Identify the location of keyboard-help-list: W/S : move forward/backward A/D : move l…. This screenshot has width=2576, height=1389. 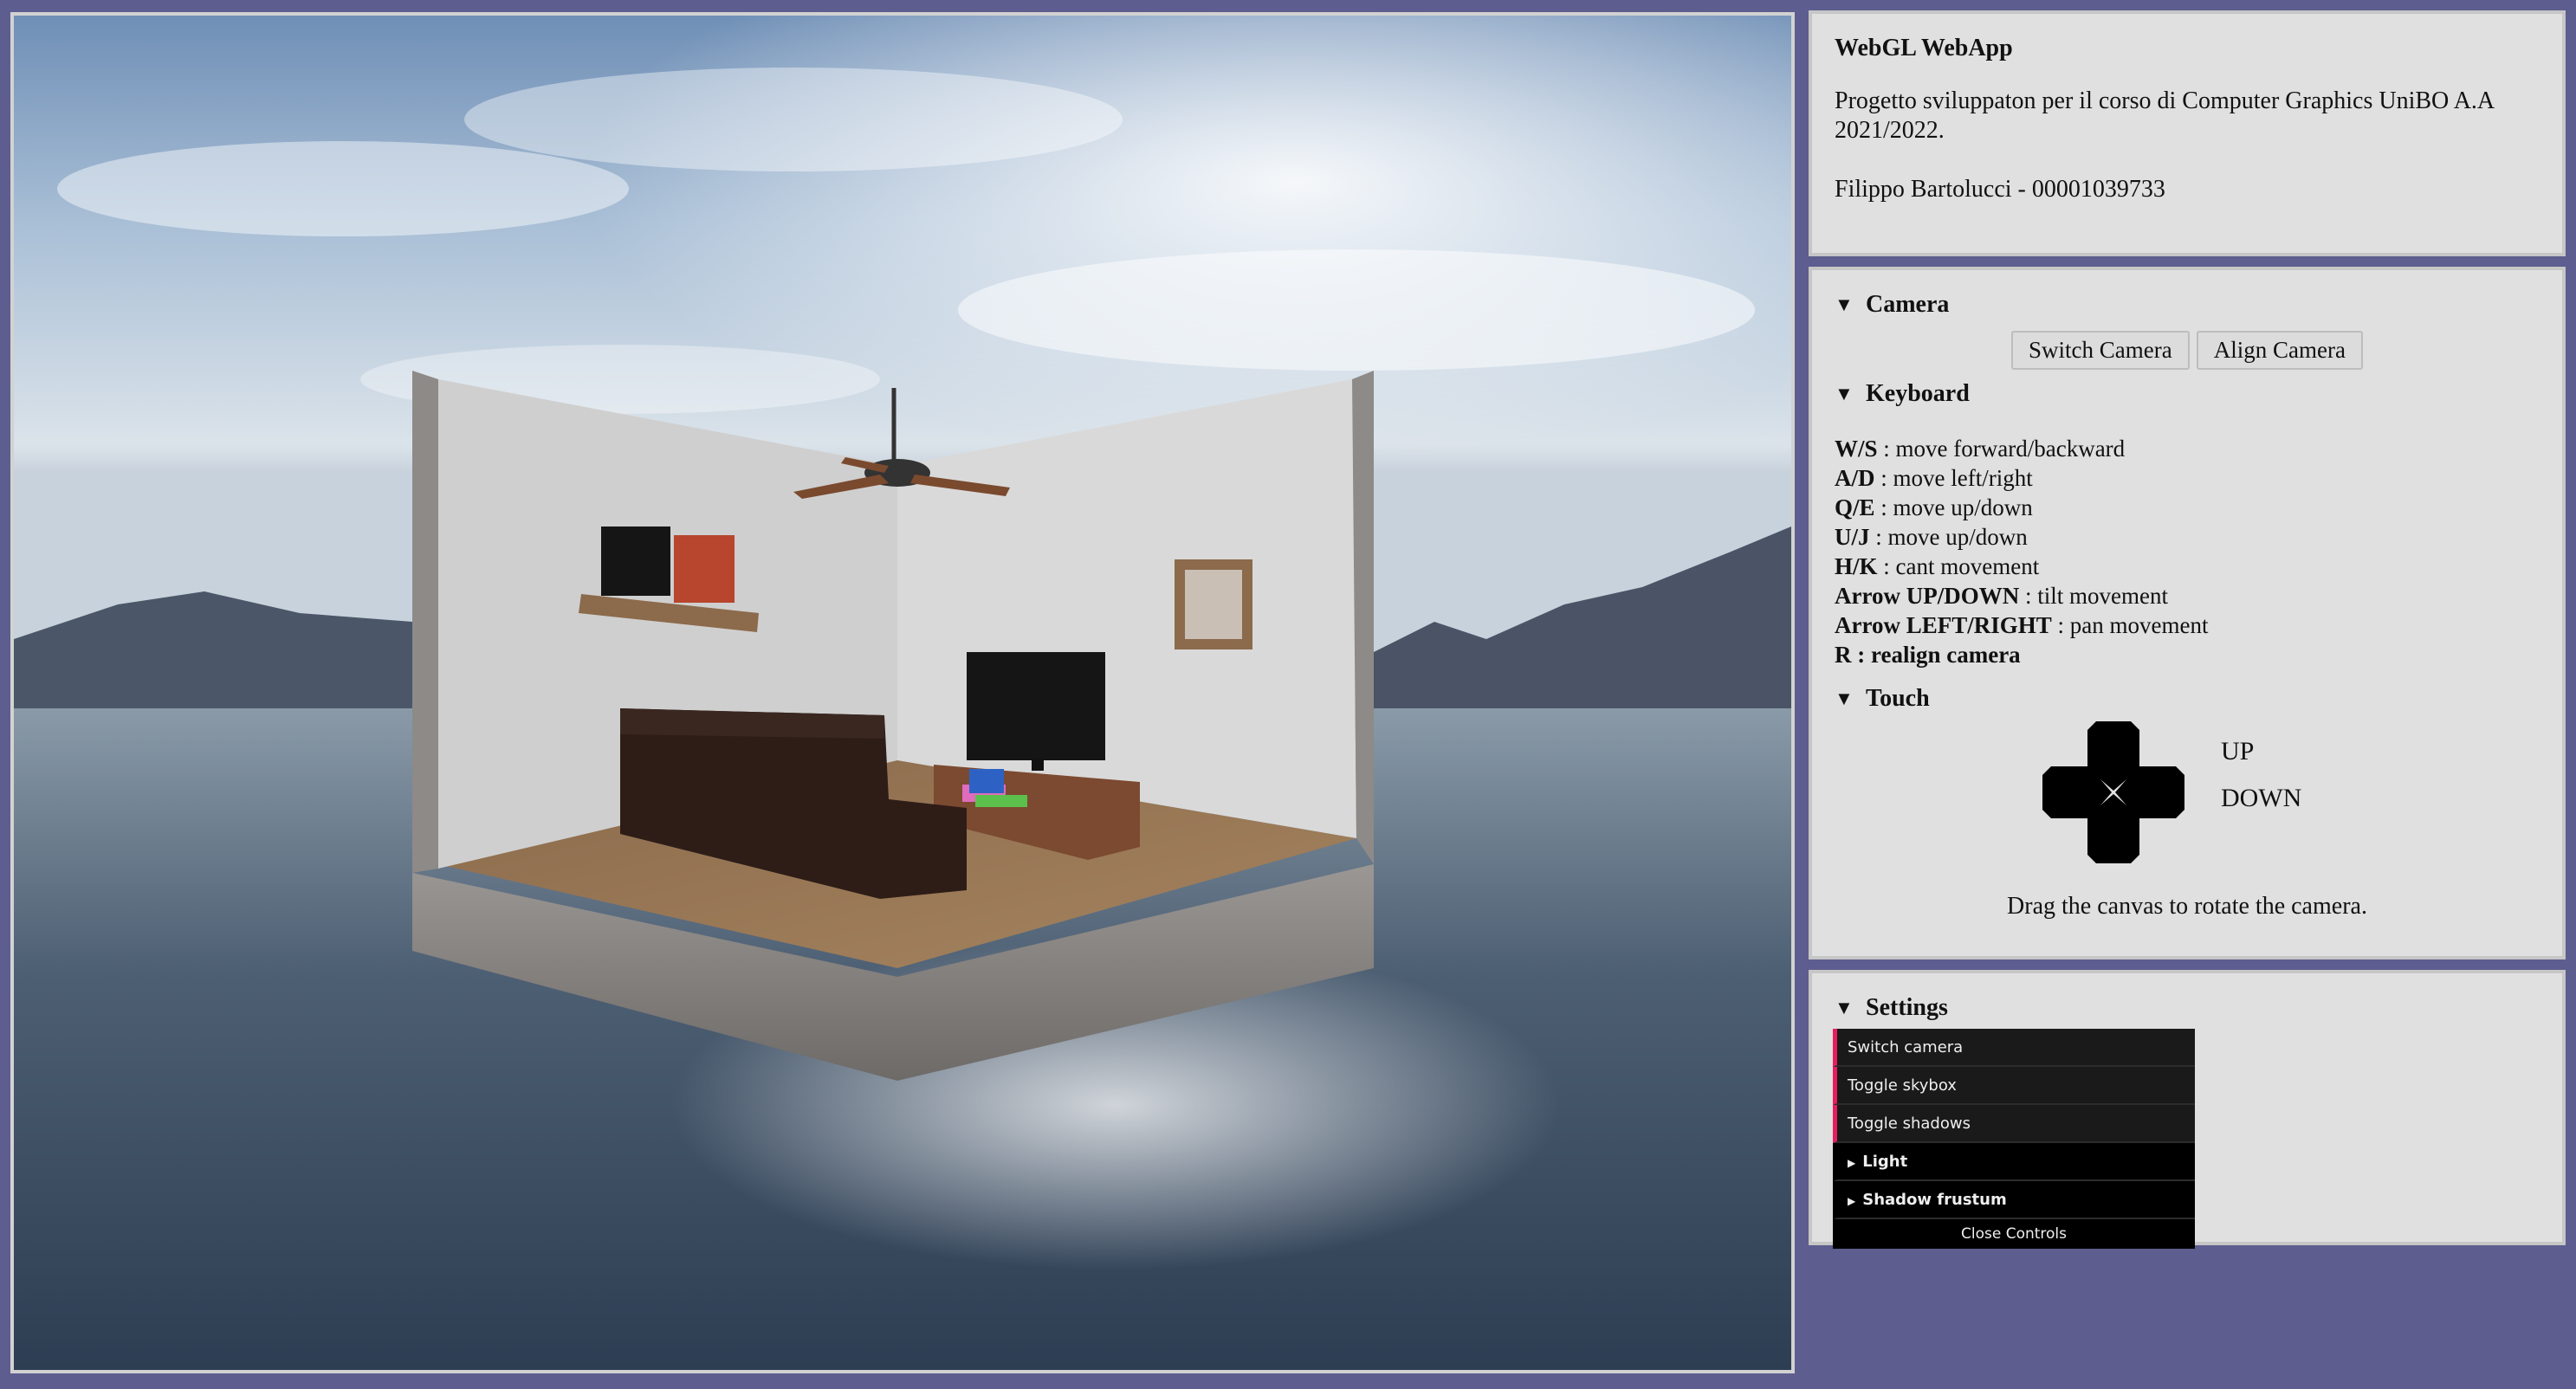
(2187, 551).